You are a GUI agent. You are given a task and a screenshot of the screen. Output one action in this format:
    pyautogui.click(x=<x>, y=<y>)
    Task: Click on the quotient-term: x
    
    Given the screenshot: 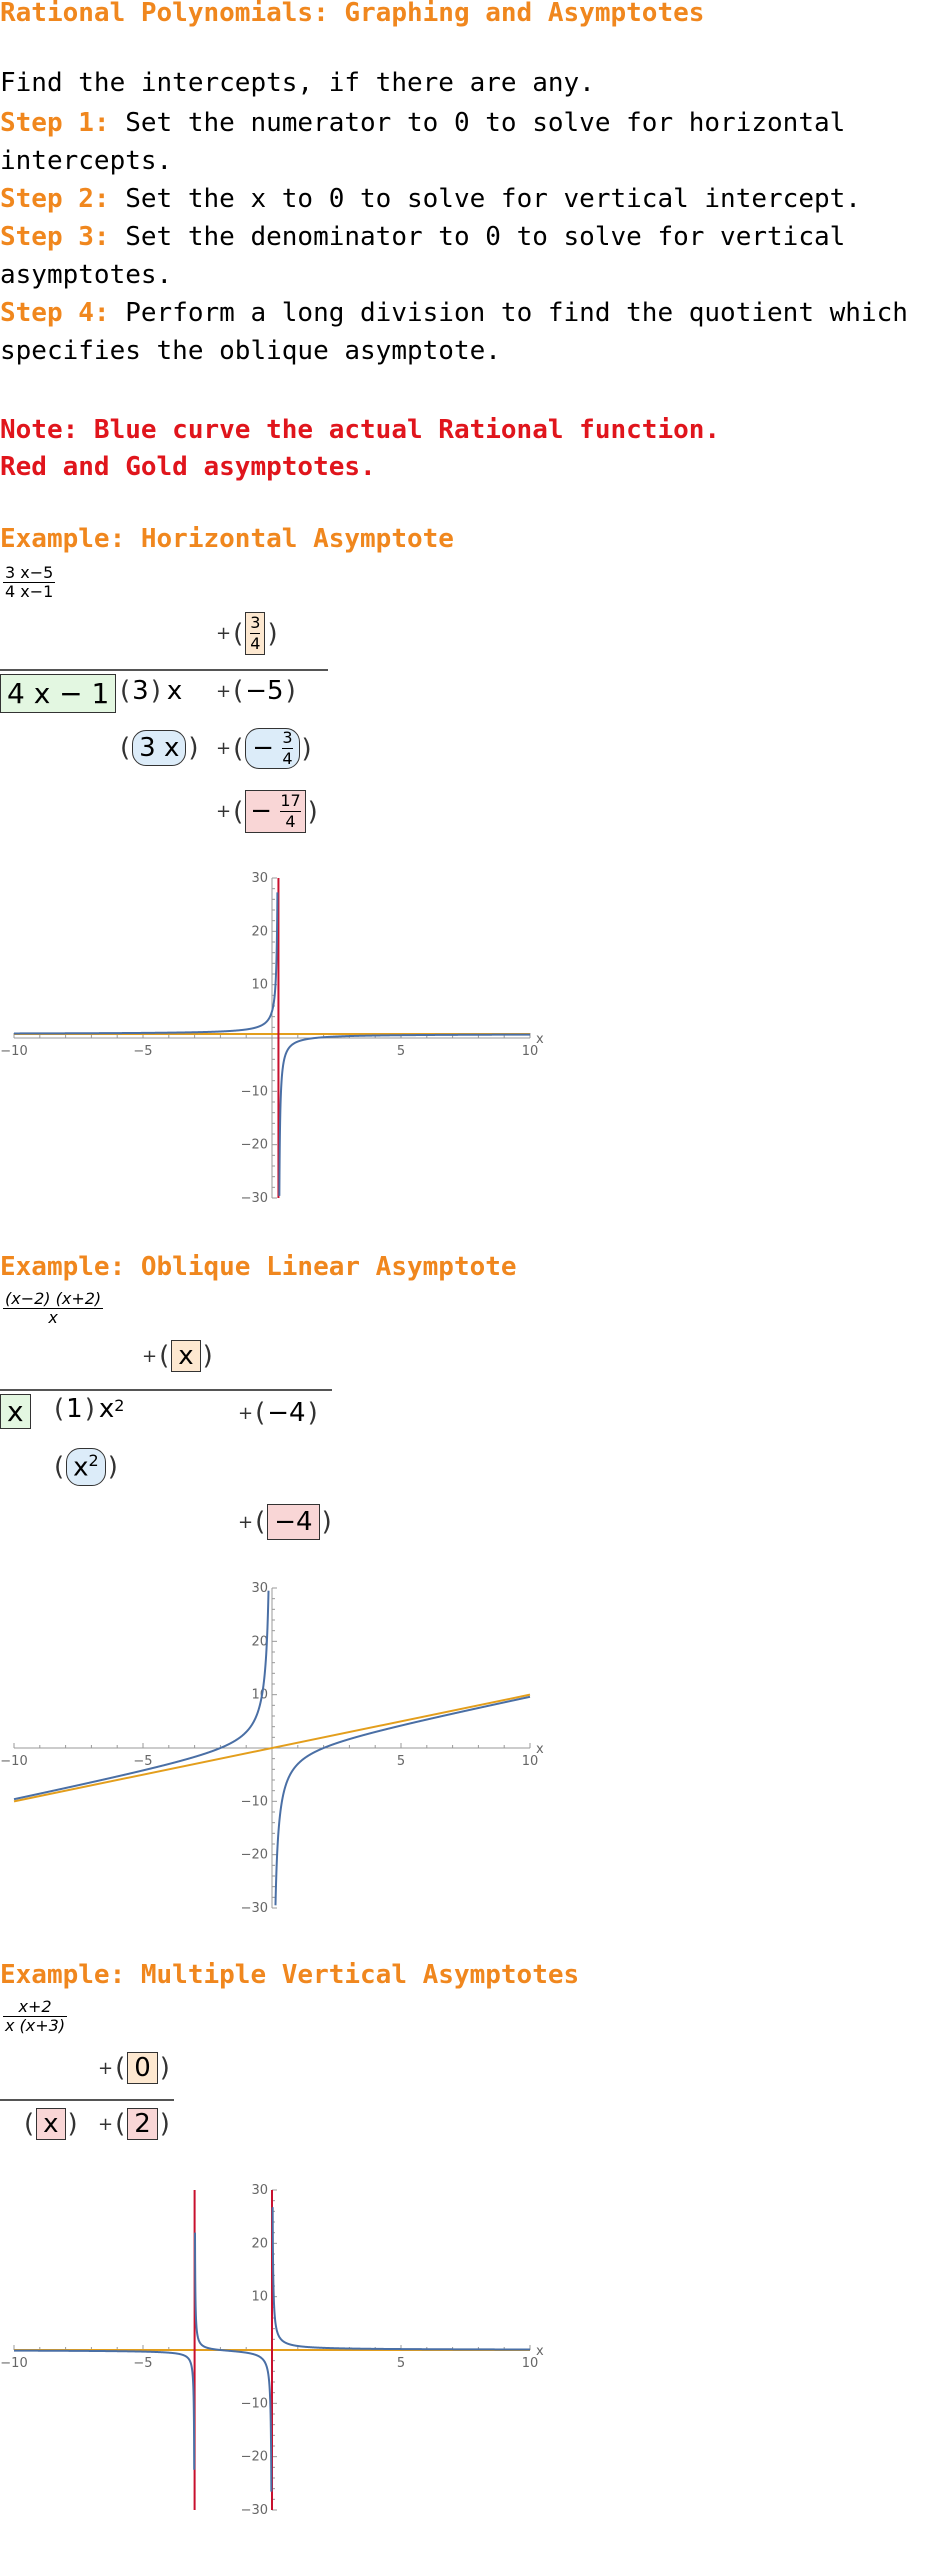 What is the action you would take?
    pyautogui.click(x=186, y=1356)
    